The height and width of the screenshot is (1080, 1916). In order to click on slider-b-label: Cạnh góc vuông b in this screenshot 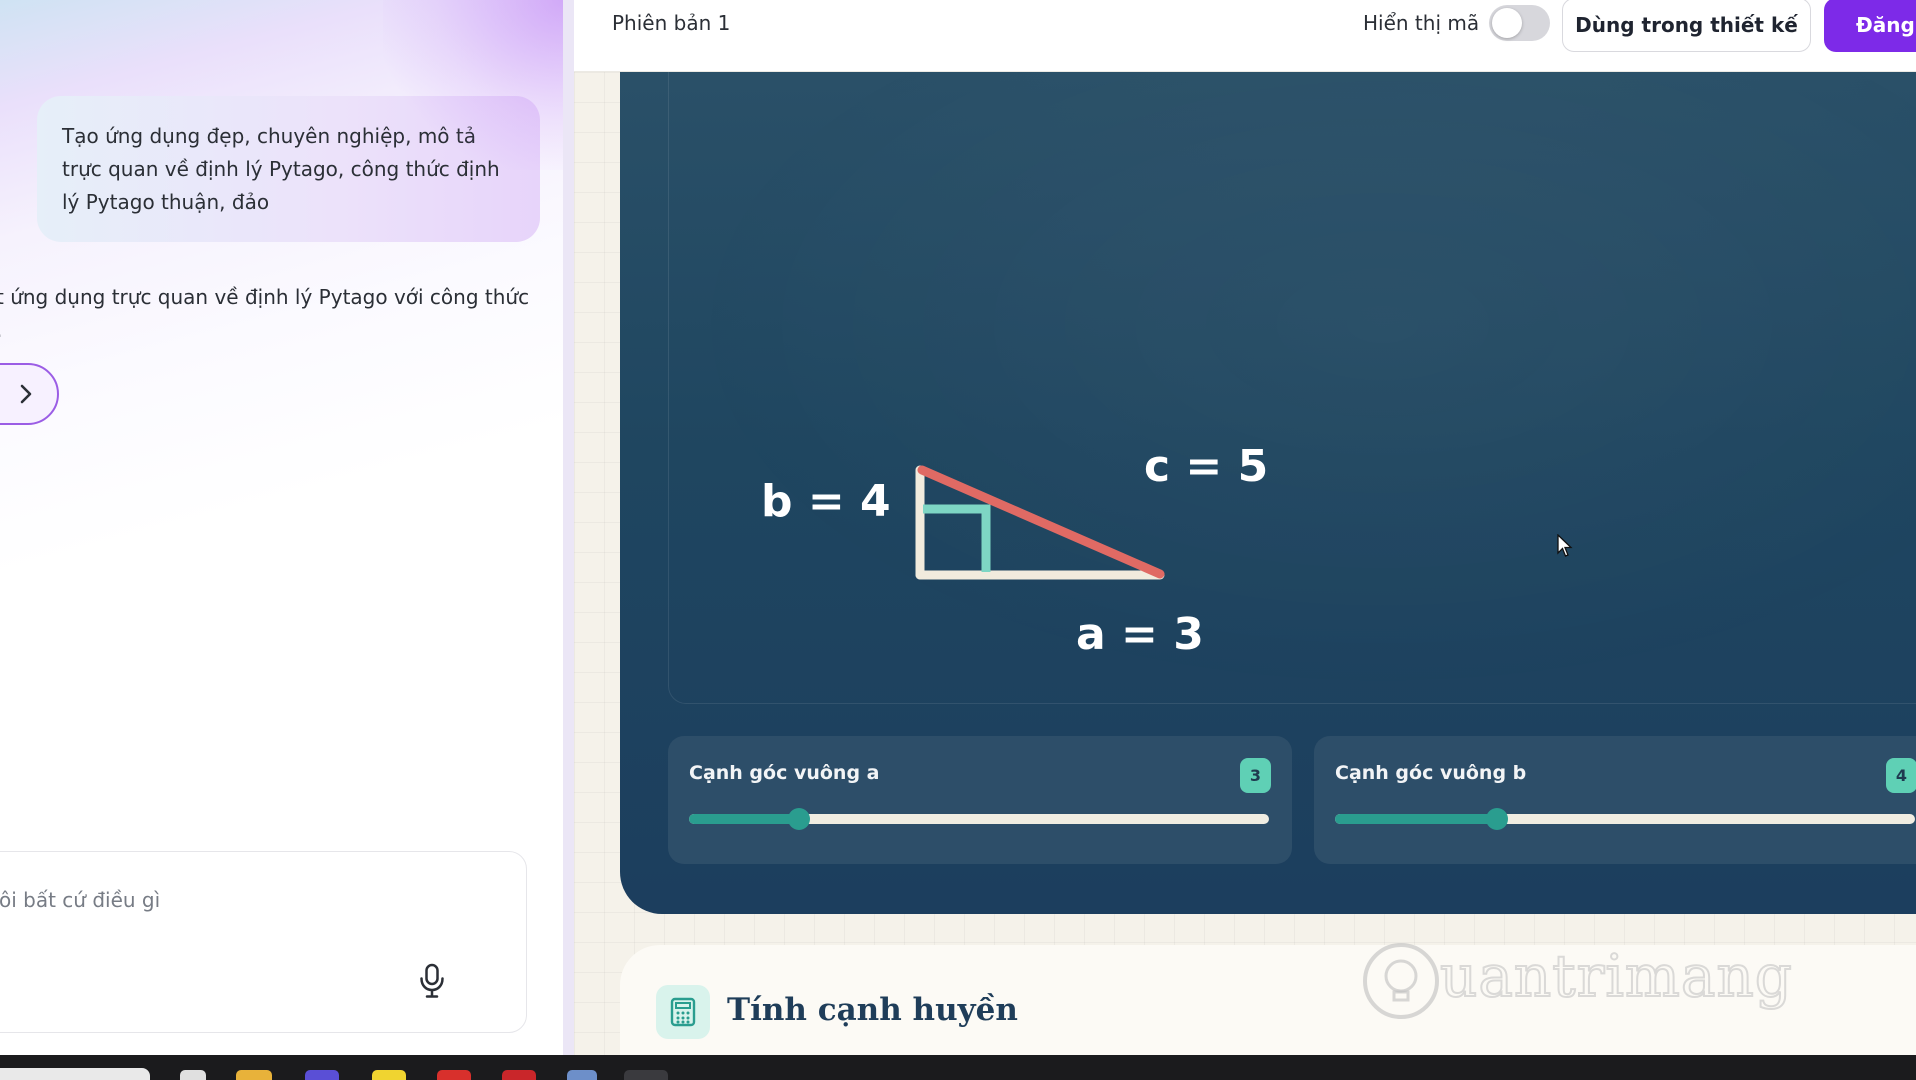, I will do `click(1431, 773)`.